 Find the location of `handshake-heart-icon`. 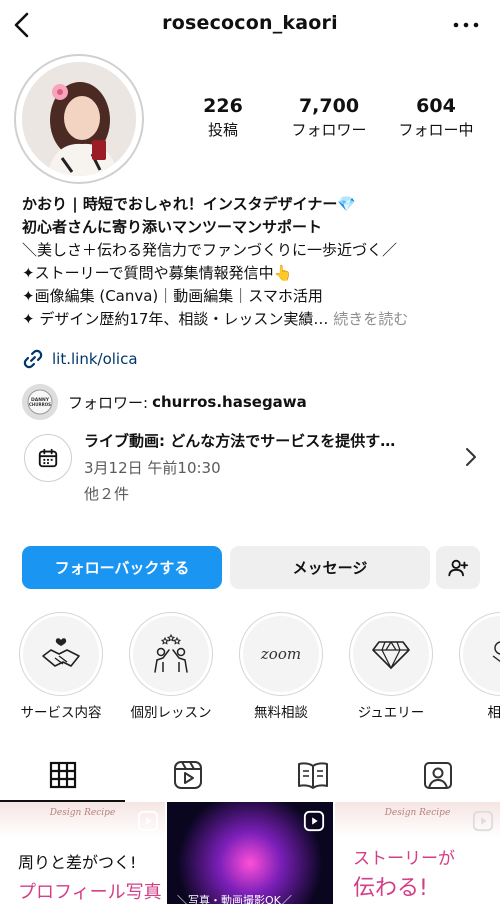

handshake-heart-icon is located at coordinates (61, 652).